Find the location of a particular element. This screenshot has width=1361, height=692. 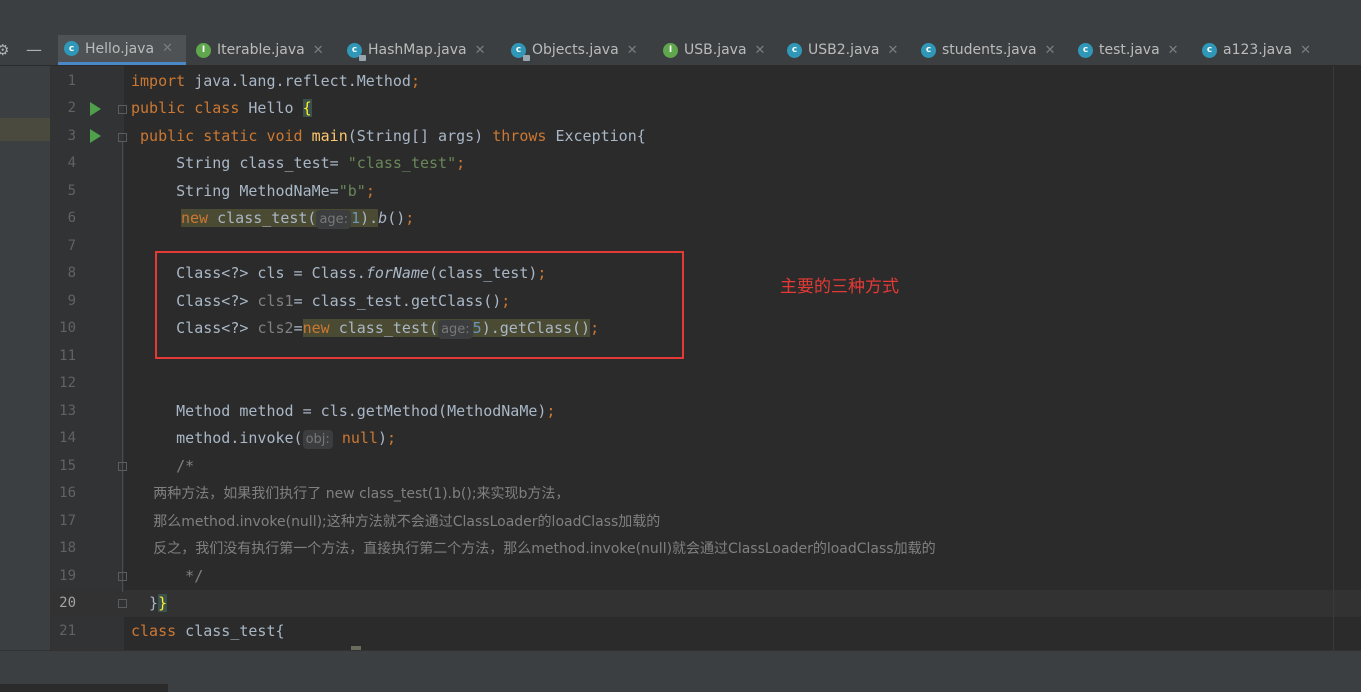

line-number: 6 is located at coordinates (71, 218).